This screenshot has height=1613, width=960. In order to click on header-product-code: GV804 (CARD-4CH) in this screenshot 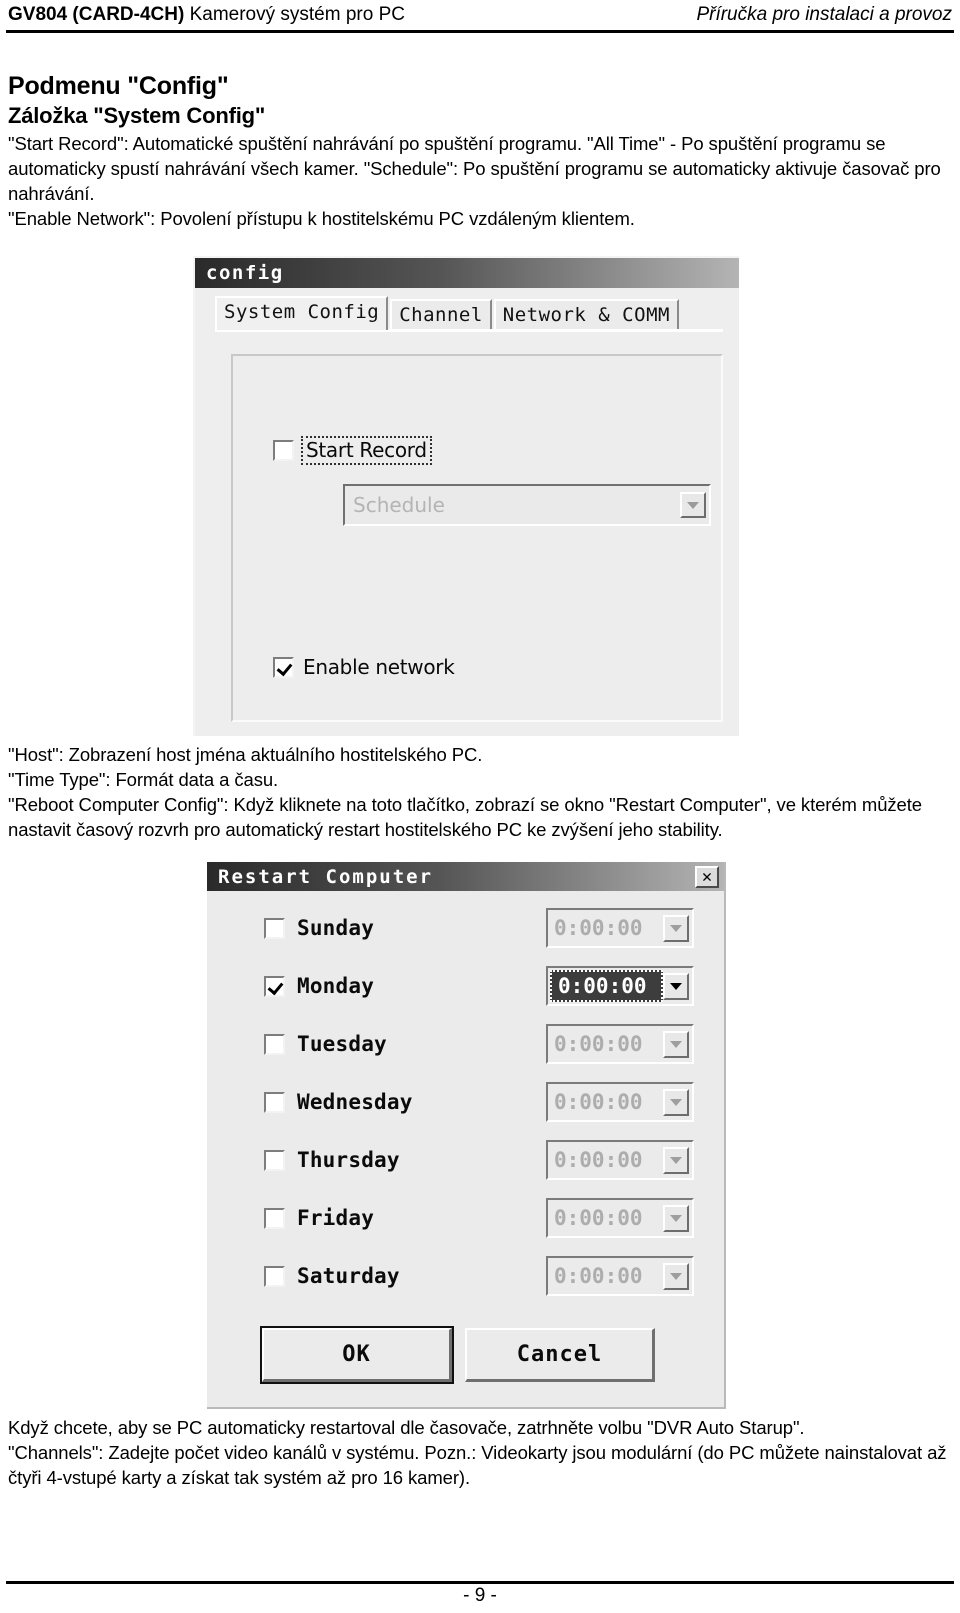, I will do `click(96, 14)`.